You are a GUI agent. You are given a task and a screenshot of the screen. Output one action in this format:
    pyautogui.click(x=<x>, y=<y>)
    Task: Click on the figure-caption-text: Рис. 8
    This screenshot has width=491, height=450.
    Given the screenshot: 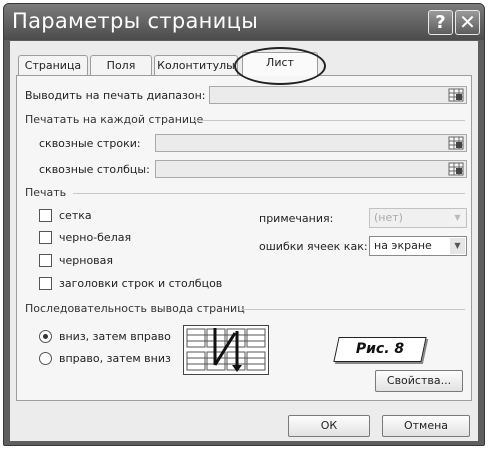 What is the action you would take?
    pyautogui.click(x=380, y=349)
    